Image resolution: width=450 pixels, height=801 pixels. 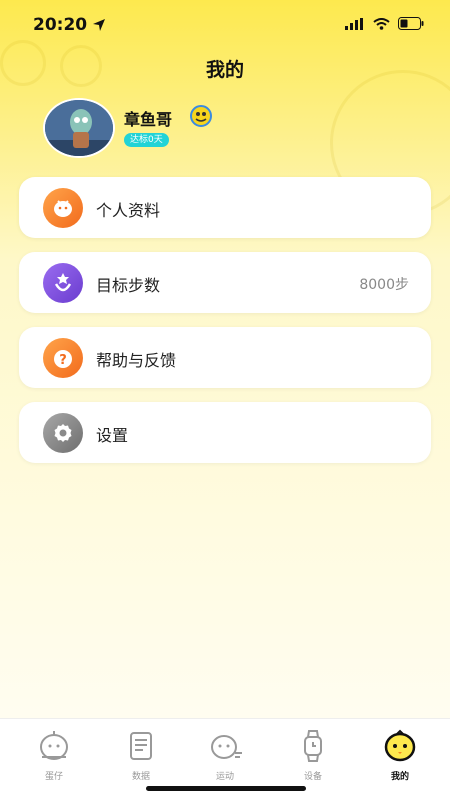 What do you see at coordinates (99, 25) in the screenshot?
I see `location-arrow-icon` at bounding box center [99, 25].